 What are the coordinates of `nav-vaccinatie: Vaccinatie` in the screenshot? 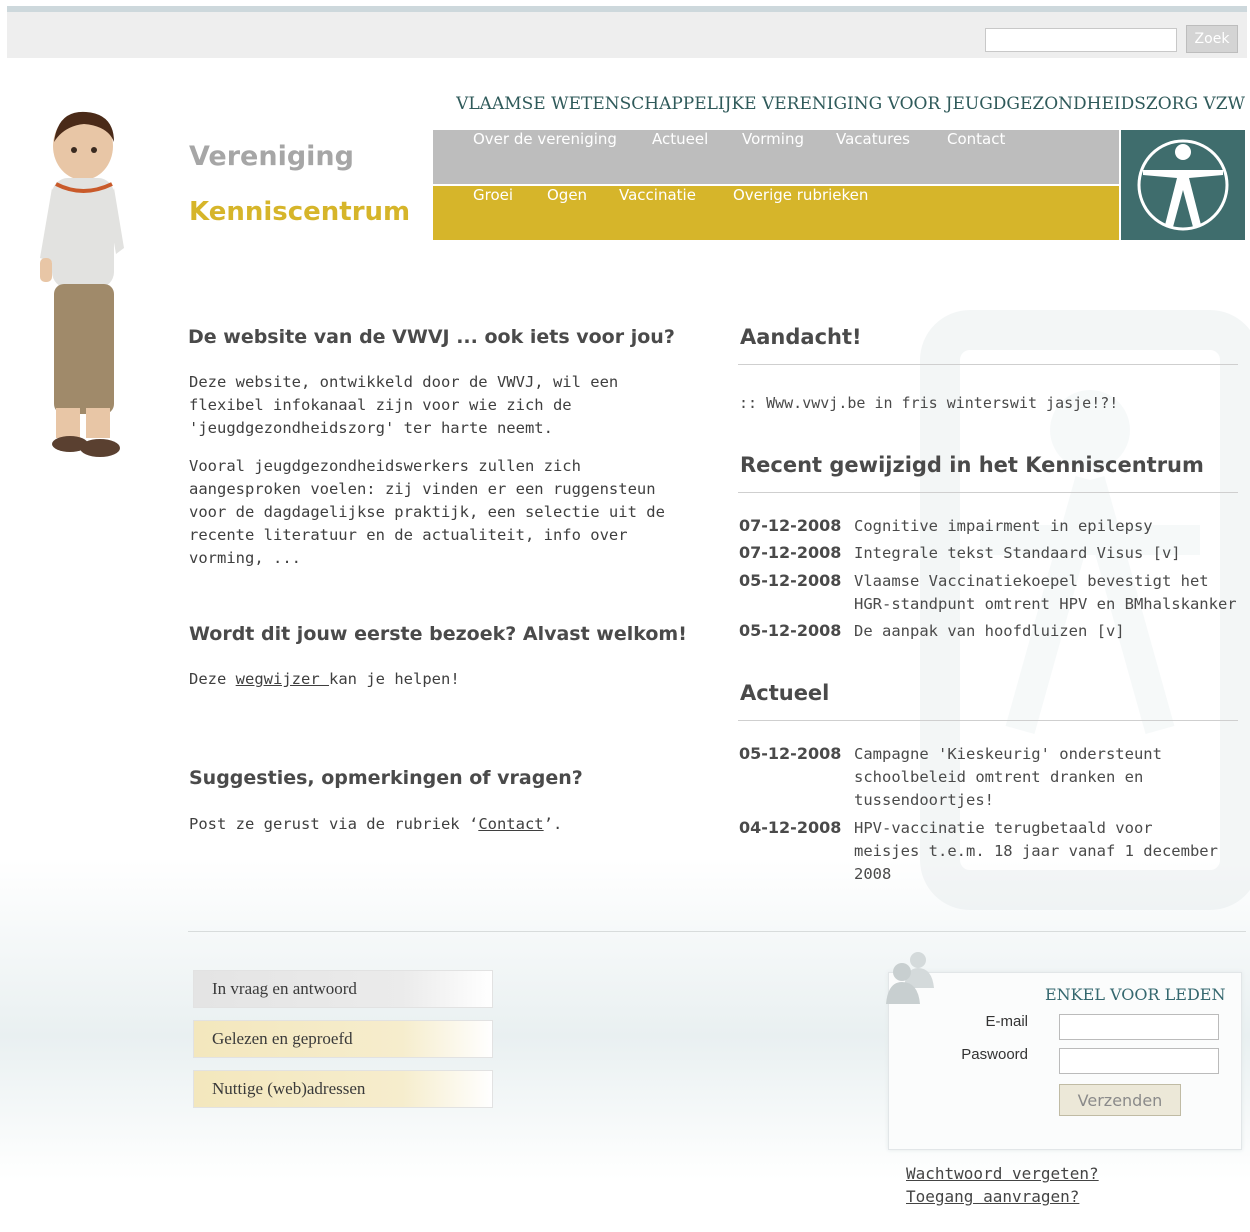 It's located at (657, 195).